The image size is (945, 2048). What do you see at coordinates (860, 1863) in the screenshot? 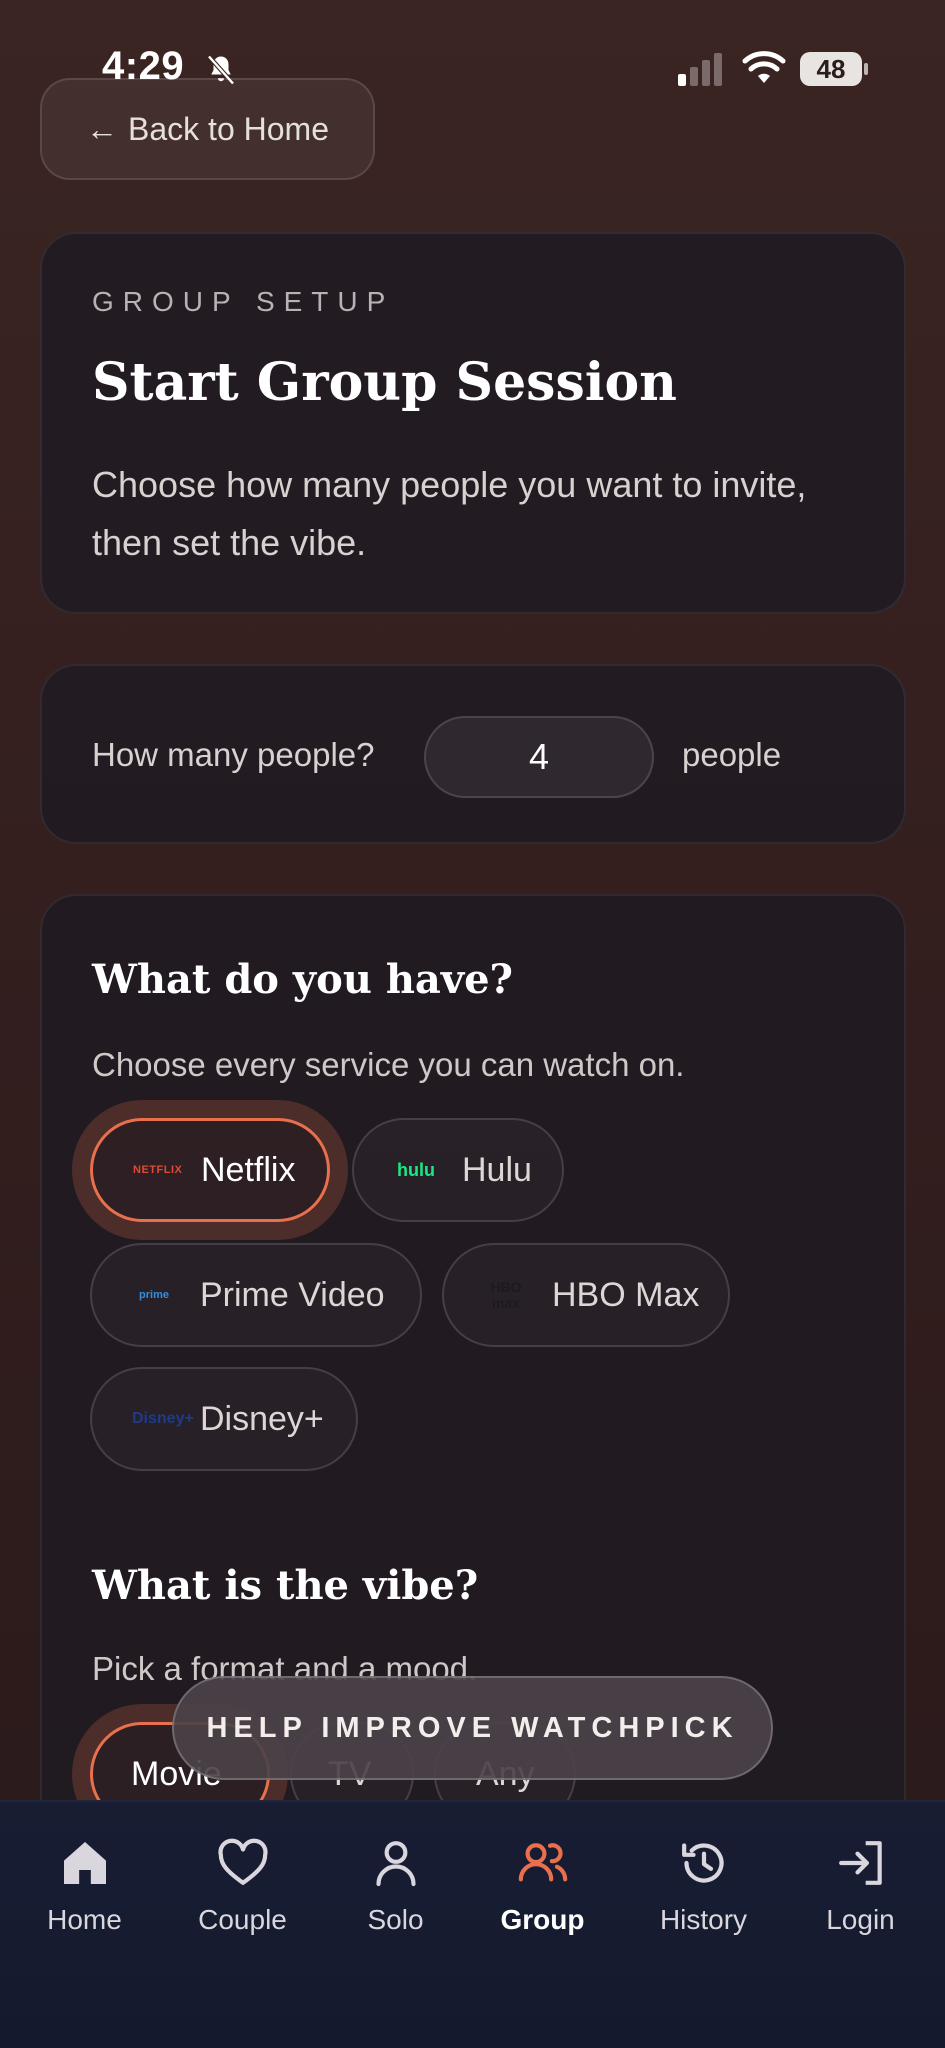
I see `login-icon` at bounding box center [860, 1863].